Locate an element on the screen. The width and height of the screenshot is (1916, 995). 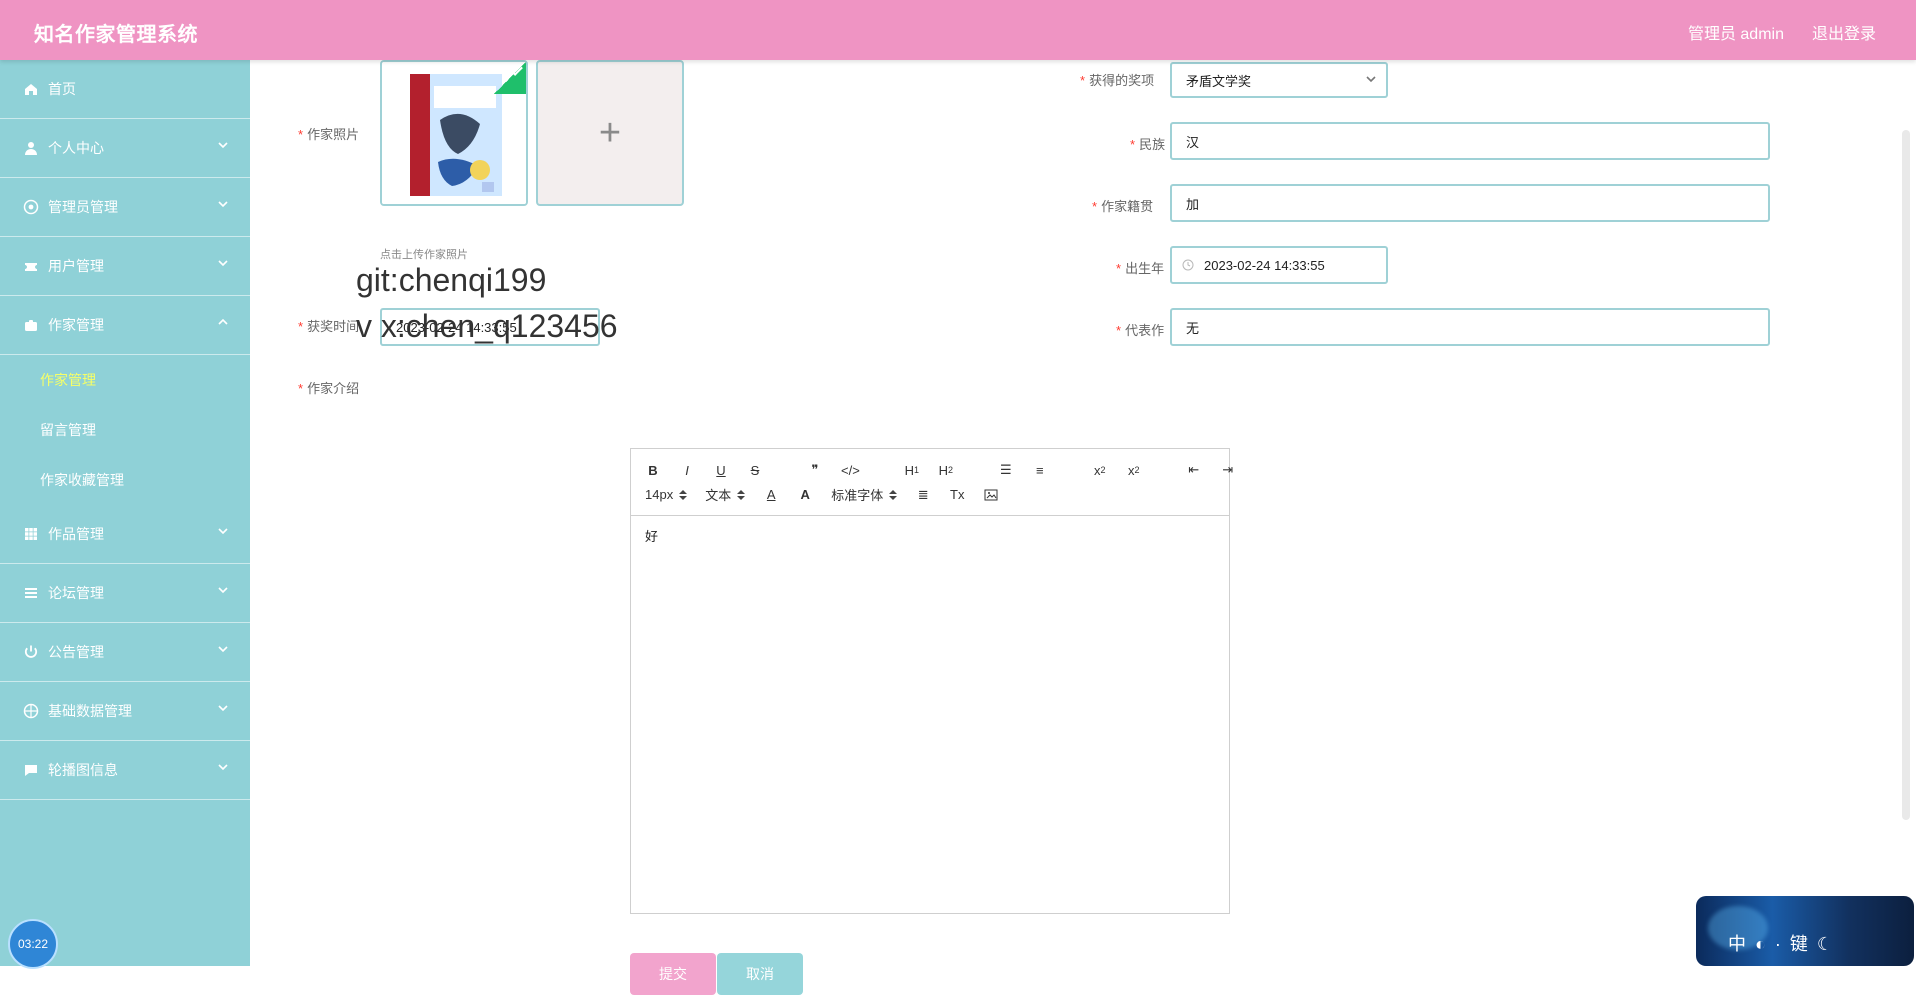
ethnicity-input: 汉 is located at coordinates (1470, 141).